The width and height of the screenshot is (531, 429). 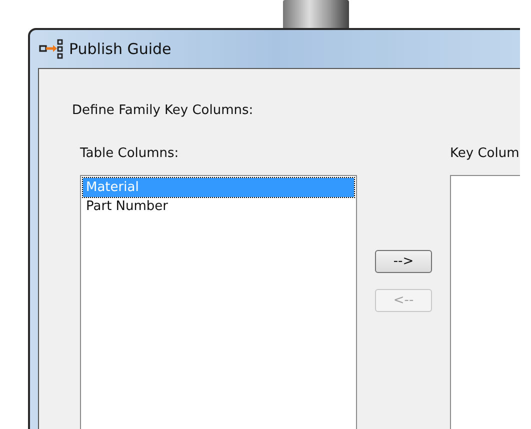 What do you see at coordinates (218, 206) in the screenshot?
I see `list-item: Part Number` at bounding box center [218, 206].